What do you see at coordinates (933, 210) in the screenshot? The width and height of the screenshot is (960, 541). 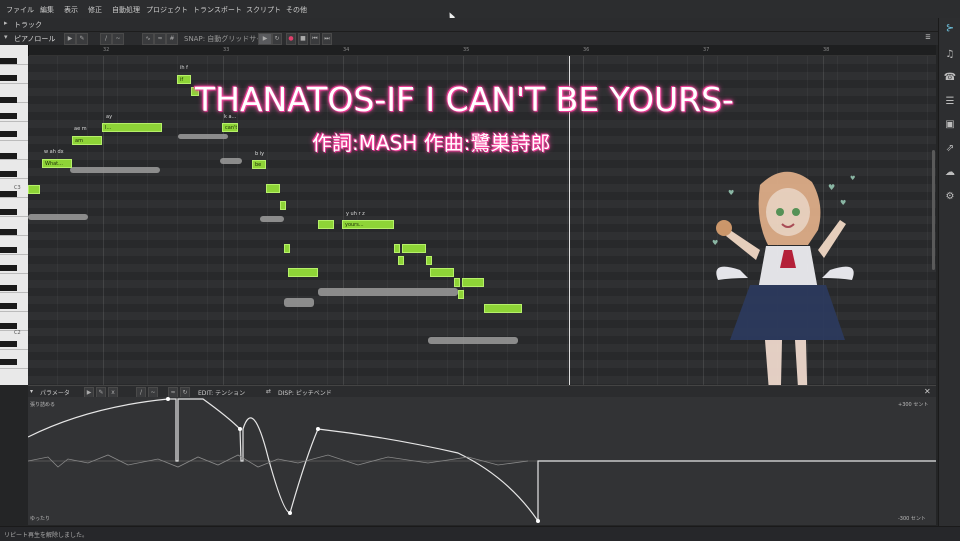 I see `vertical-scrollbar` at bounding box center [933, 210].